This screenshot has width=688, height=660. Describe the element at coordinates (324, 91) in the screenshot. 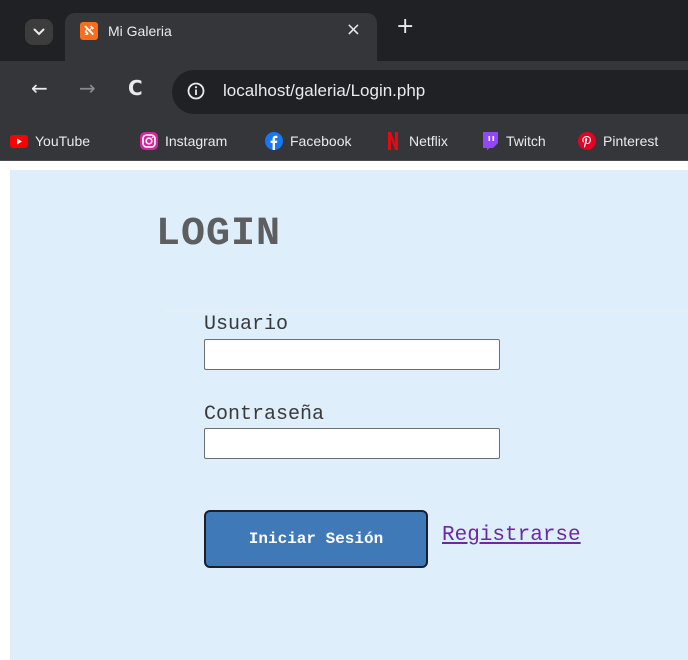

I see `url-text: localhost/galeria/Login.php` at that location.